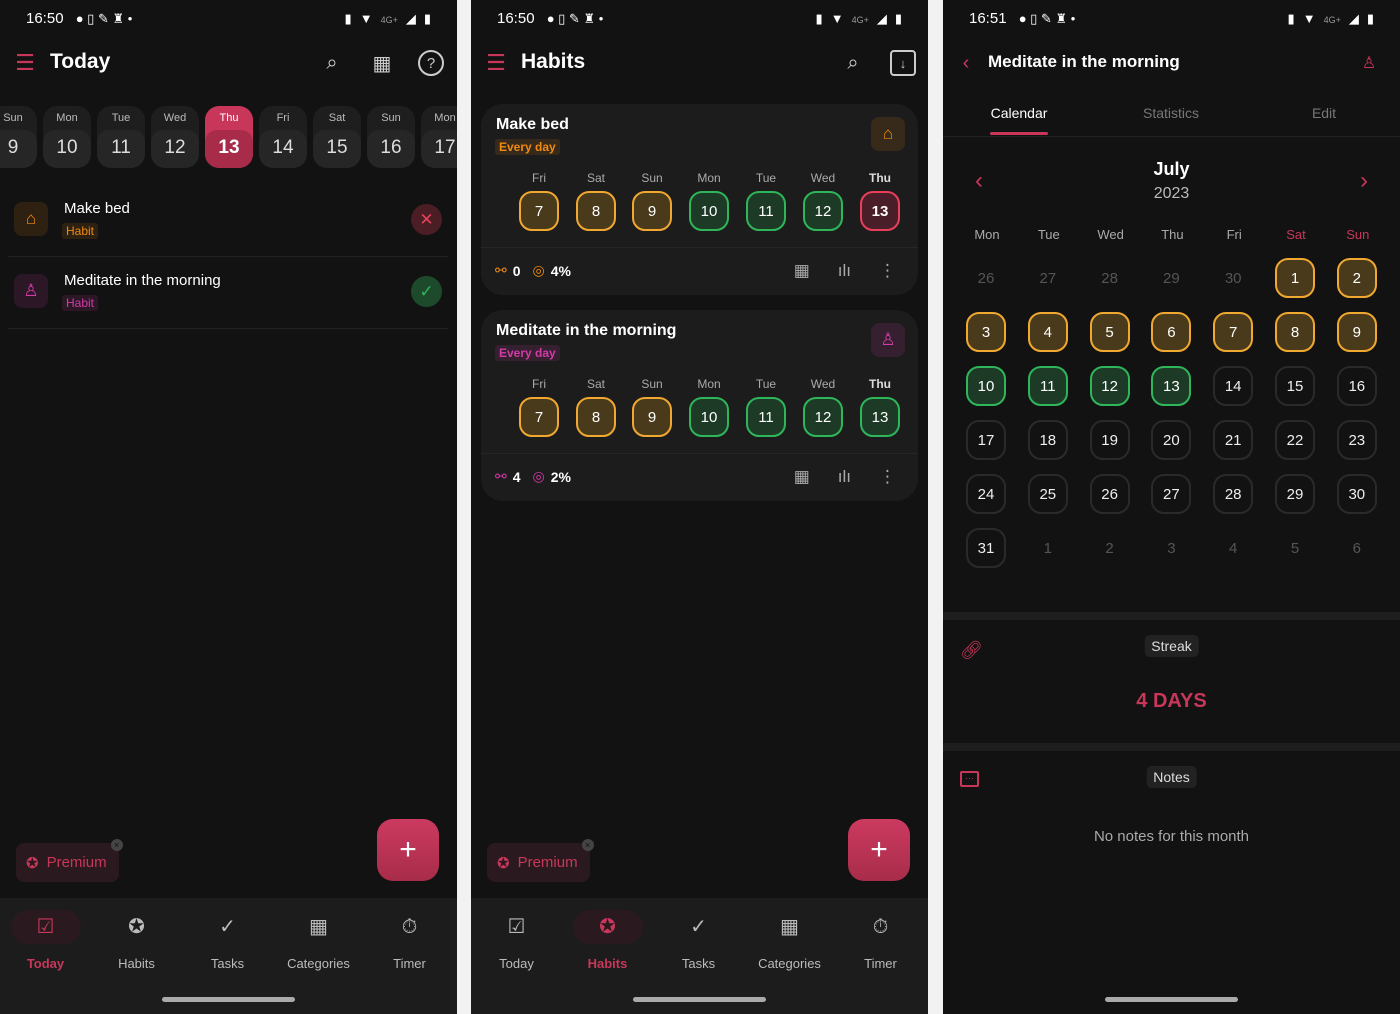  I want to click on calendar-day: 22, so click(1295, 440).